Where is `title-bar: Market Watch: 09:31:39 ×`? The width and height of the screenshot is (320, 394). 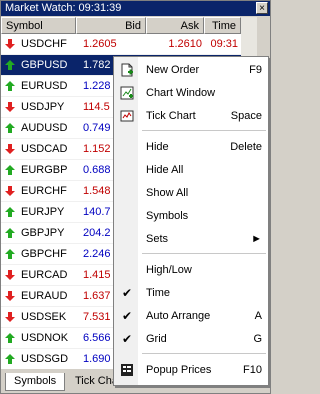 title-bar: Market Watch: 09:31:39 × is located at coordinates (135, 8).